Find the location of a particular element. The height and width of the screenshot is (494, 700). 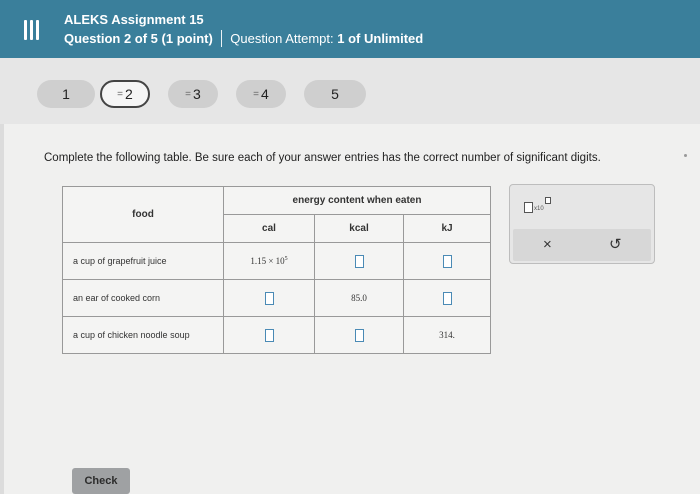

cal-exponent: 5 is located at coordinates (286, 259).